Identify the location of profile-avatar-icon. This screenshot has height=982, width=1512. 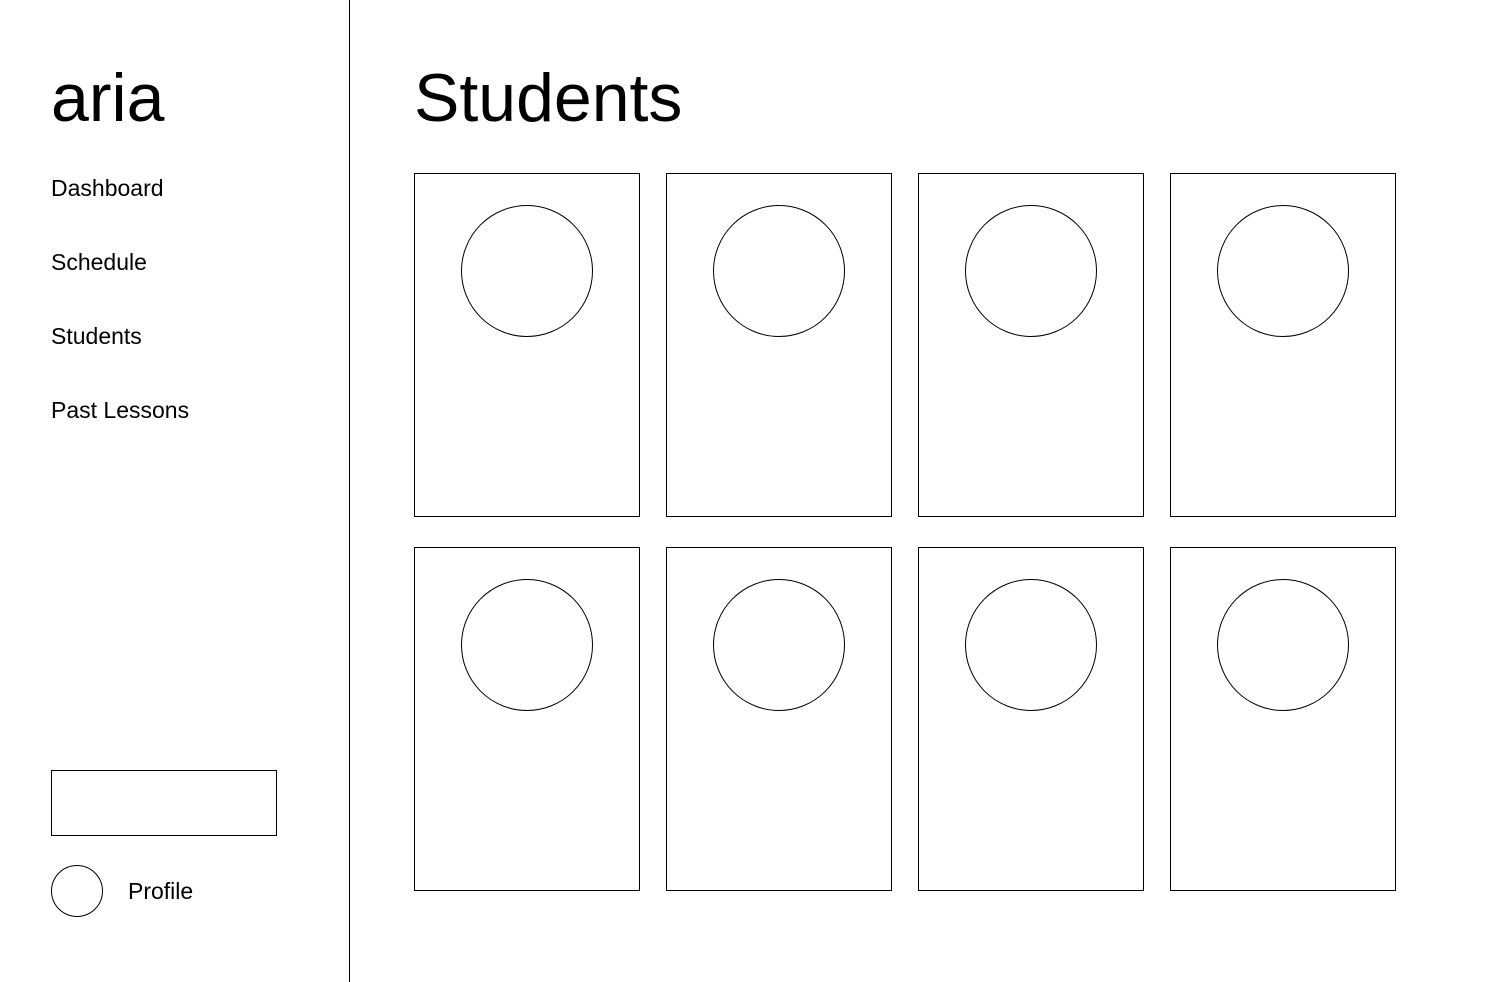
(77, 891).